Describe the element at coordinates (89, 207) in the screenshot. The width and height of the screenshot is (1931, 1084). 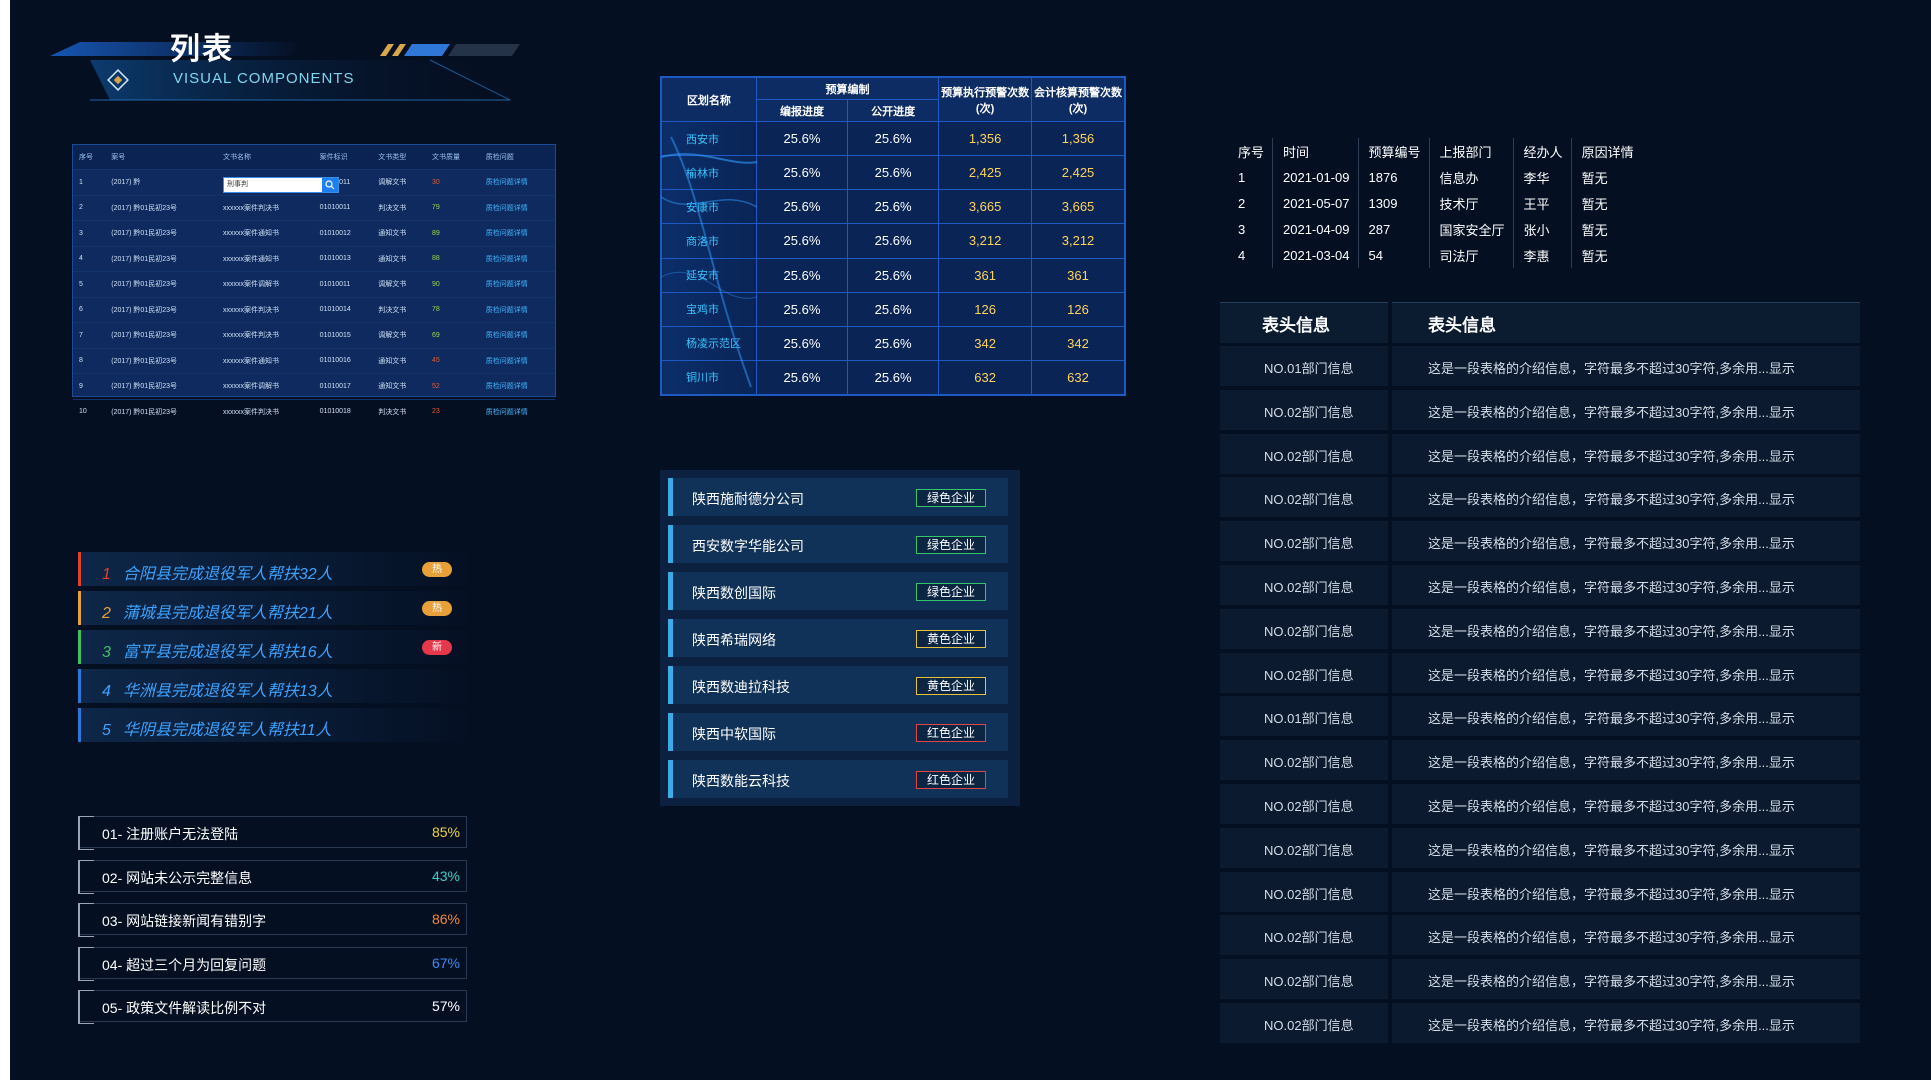
I see `doc-cell-no: 2` at that location.